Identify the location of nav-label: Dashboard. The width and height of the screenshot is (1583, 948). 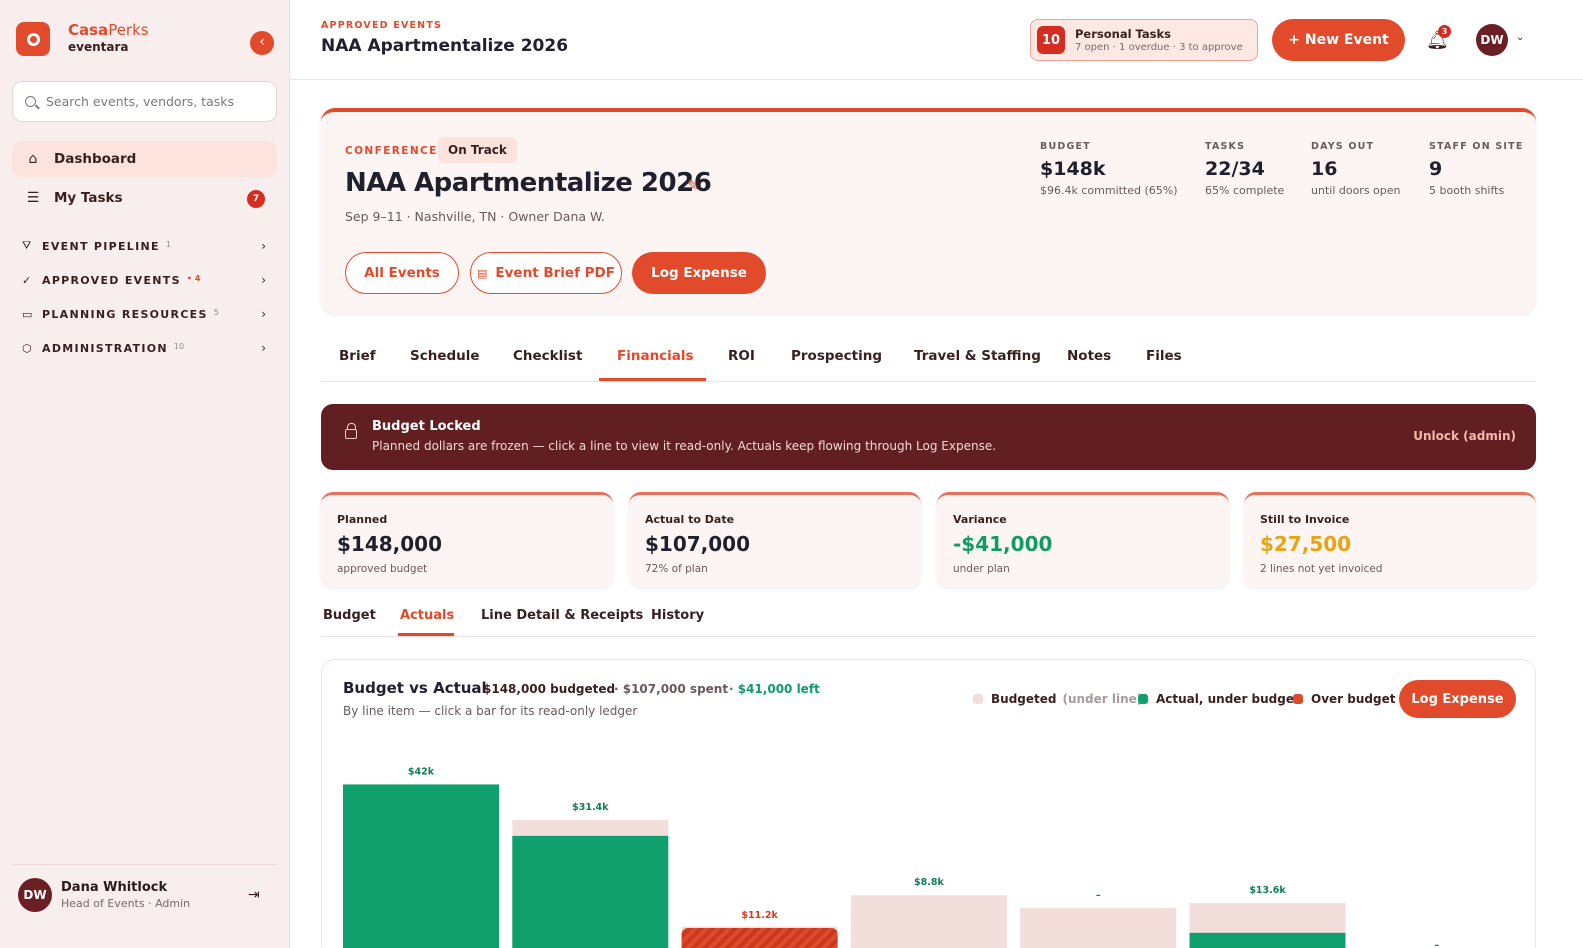
(95, 159).